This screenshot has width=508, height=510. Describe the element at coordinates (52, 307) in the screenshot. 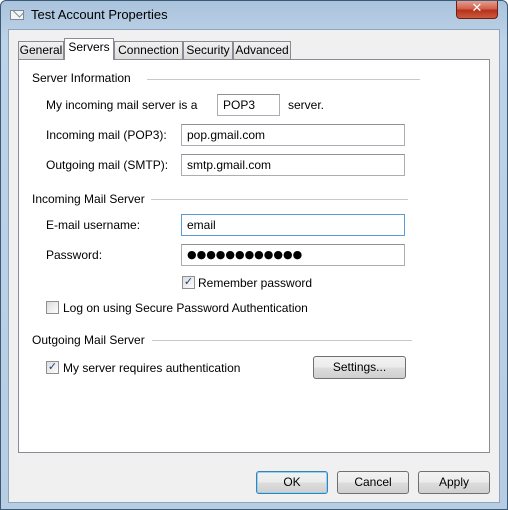

I see `spa-checkbox` at that location.